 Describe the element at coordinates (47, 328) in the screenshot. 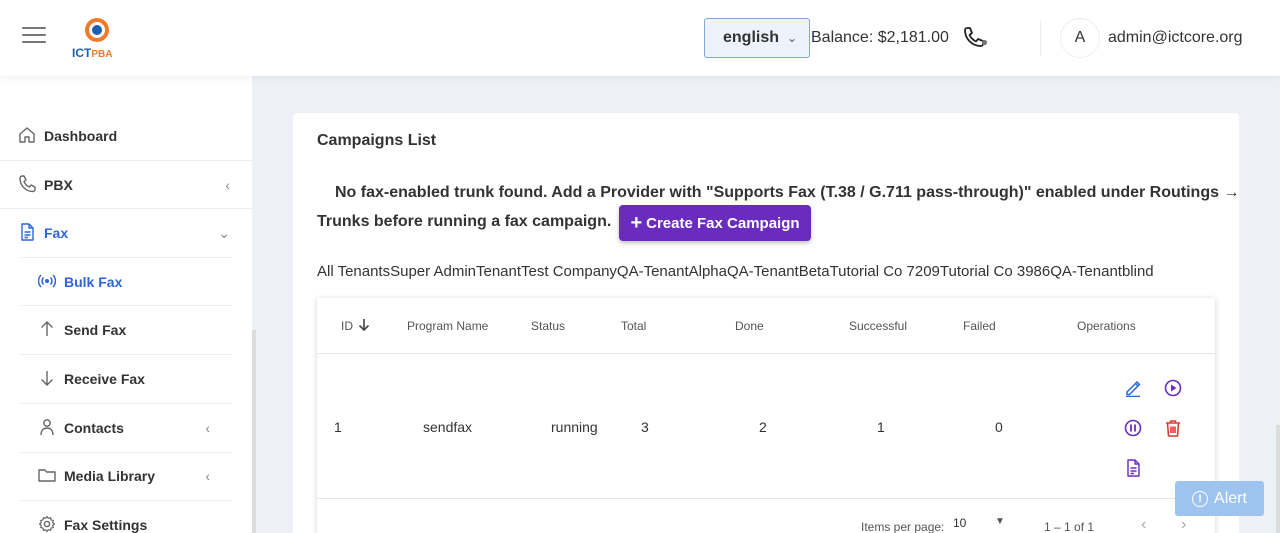

I see `arrow-up-icon` at that location.